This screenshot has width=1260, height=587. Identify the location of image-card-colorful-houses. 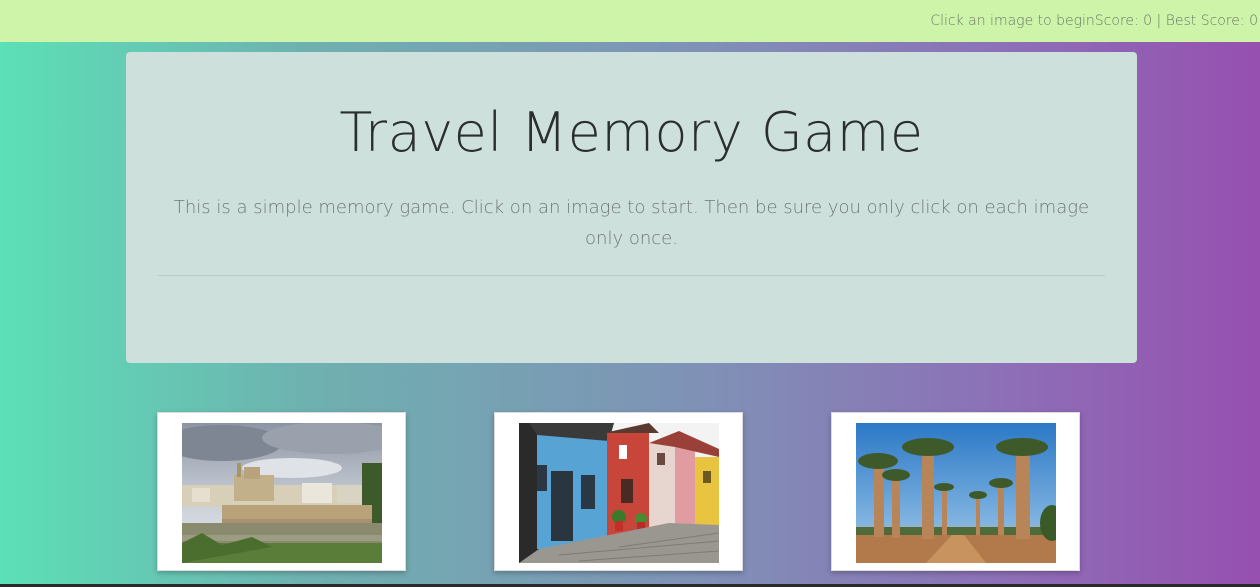
(618, 491).